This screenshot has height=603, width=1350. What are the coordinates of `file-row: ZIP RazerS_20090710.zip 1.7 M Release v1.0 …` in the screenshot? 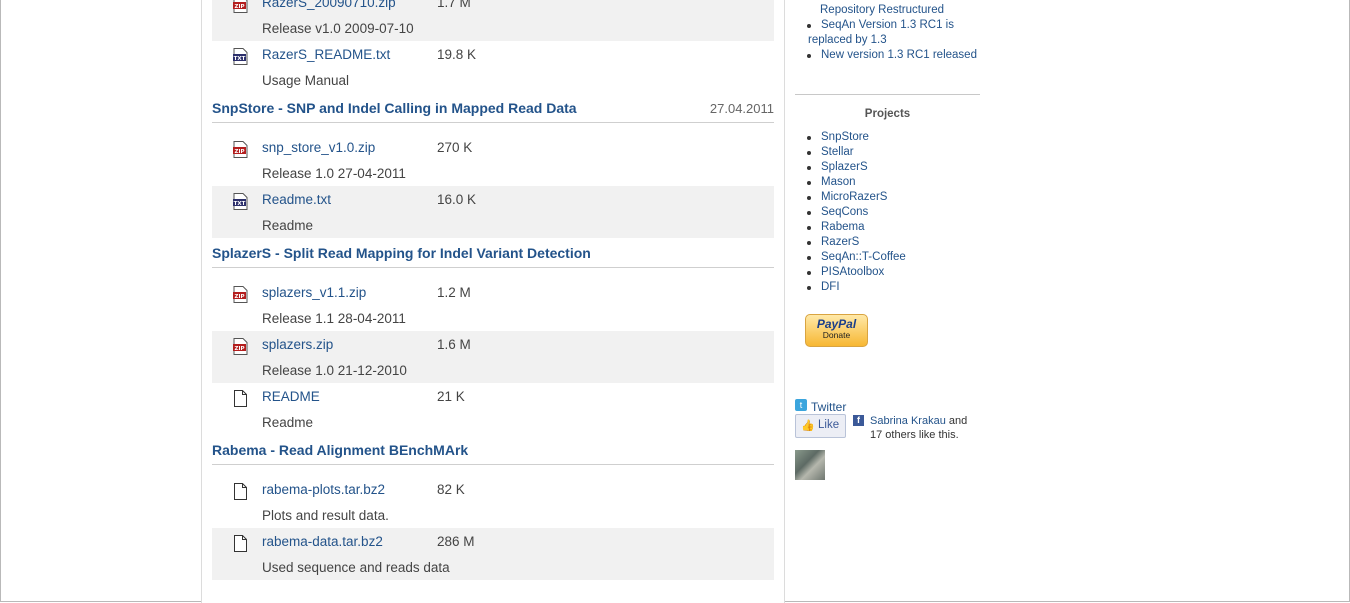 It's located at (493, 20).